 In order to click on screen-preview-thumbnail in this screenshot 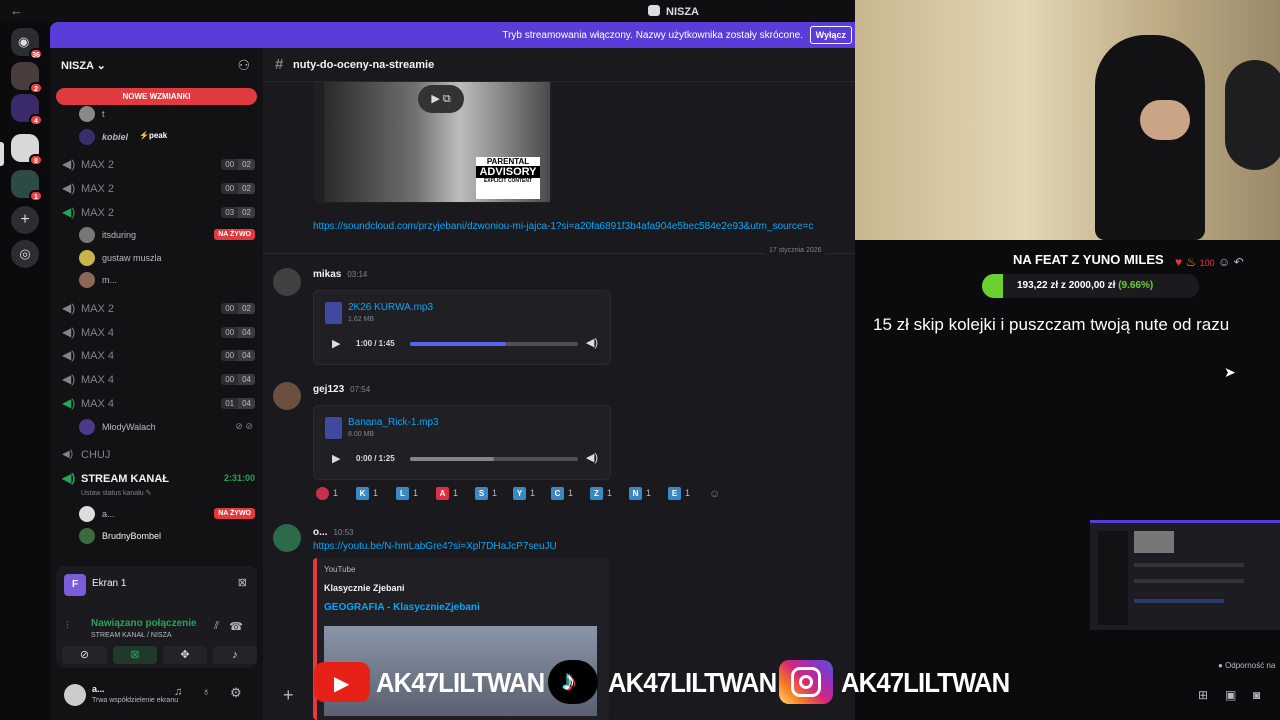, I will do `click(1185, 575)`.